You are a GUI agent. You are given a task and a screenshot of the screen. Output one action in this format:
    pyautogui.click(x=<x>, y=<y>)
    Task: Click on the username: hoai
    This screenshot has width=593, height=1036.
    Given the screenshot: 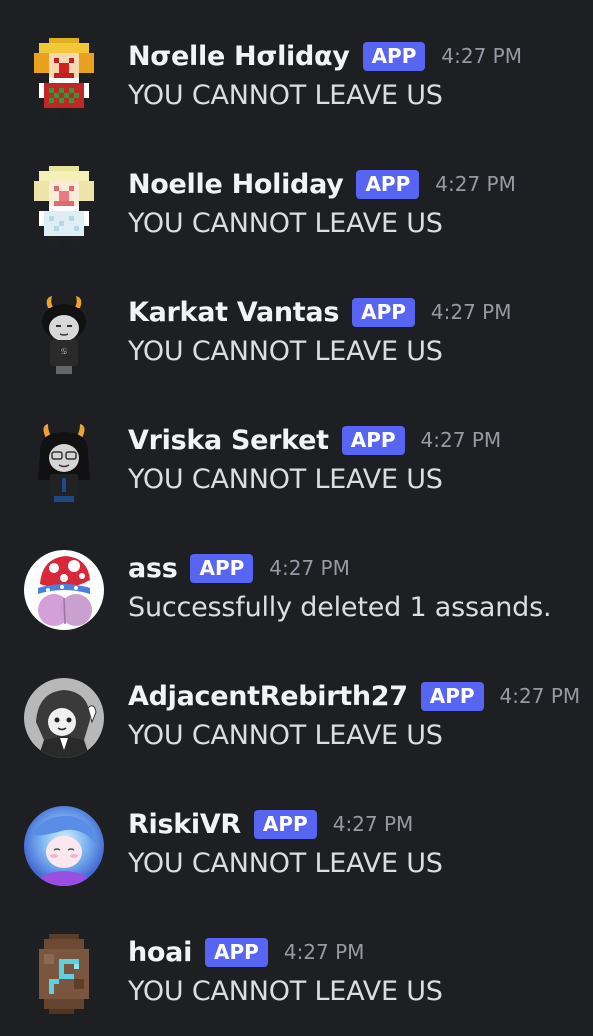 What is the action you would take?
    pyautogui.click(x=160, y=952)
    